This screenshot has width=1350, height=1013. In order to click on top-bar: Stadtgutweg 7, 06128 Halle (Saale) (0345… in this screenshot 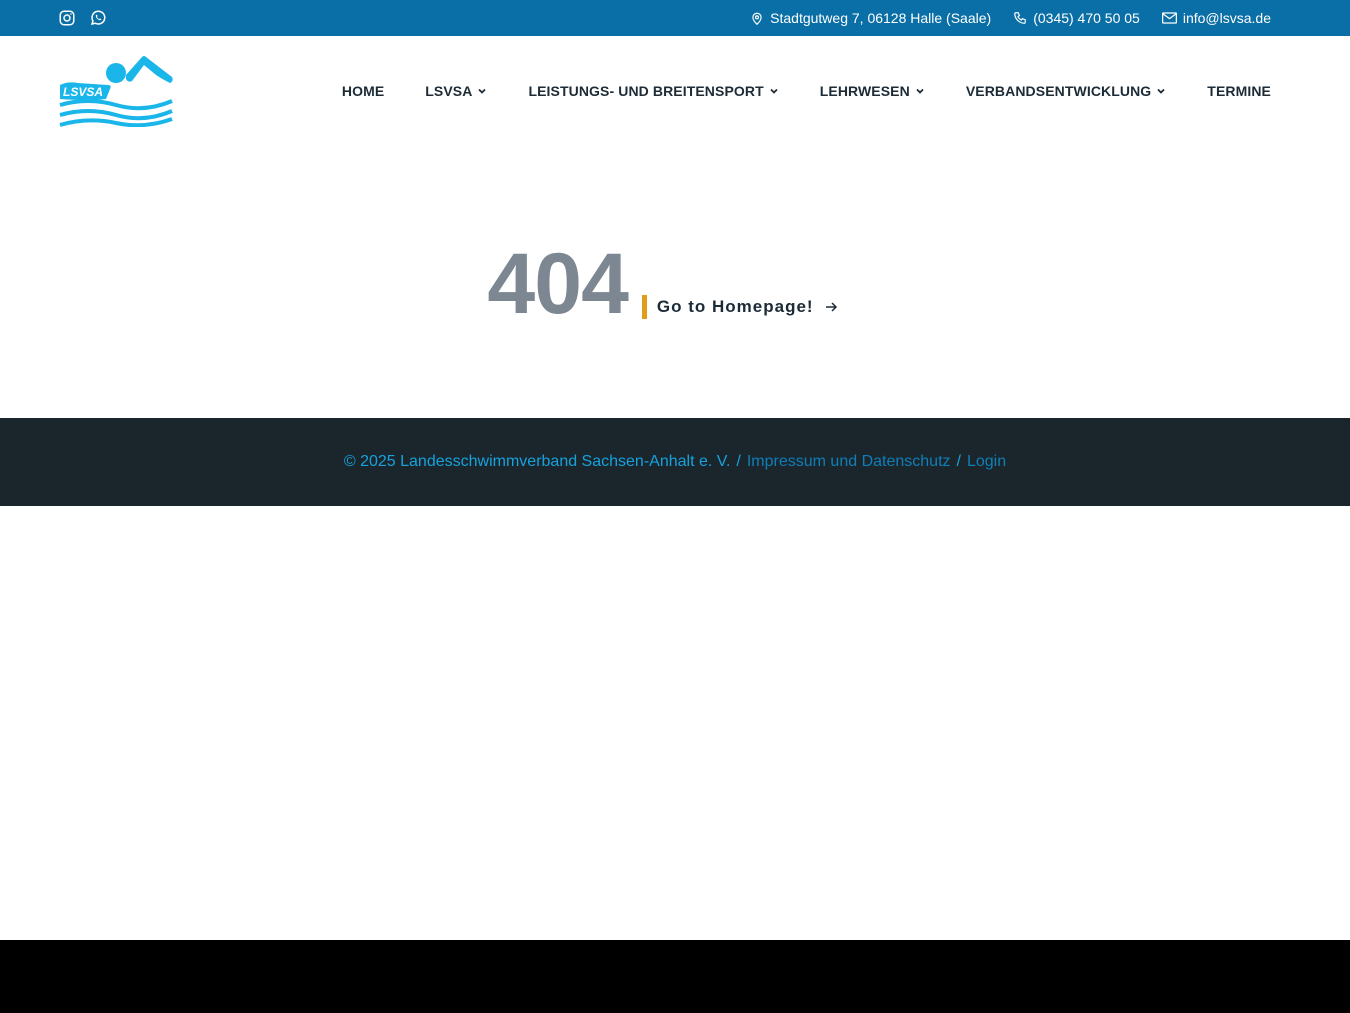, I will do `click(675, 18)`.